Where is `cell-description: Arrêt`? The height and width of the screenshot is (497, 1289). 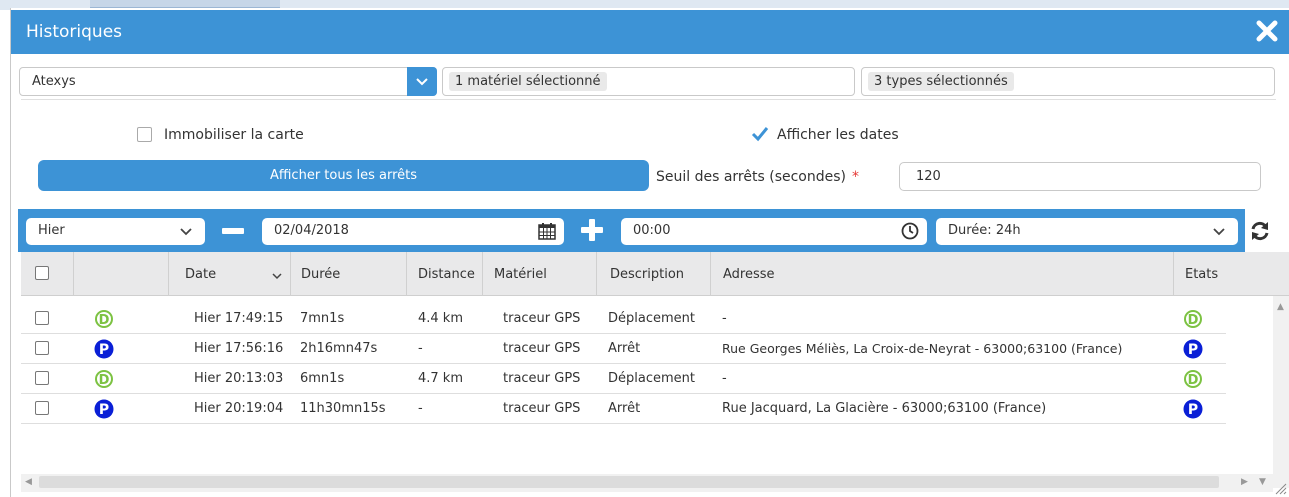 cell-description: Arrêt is located at coordinates (624, 408).